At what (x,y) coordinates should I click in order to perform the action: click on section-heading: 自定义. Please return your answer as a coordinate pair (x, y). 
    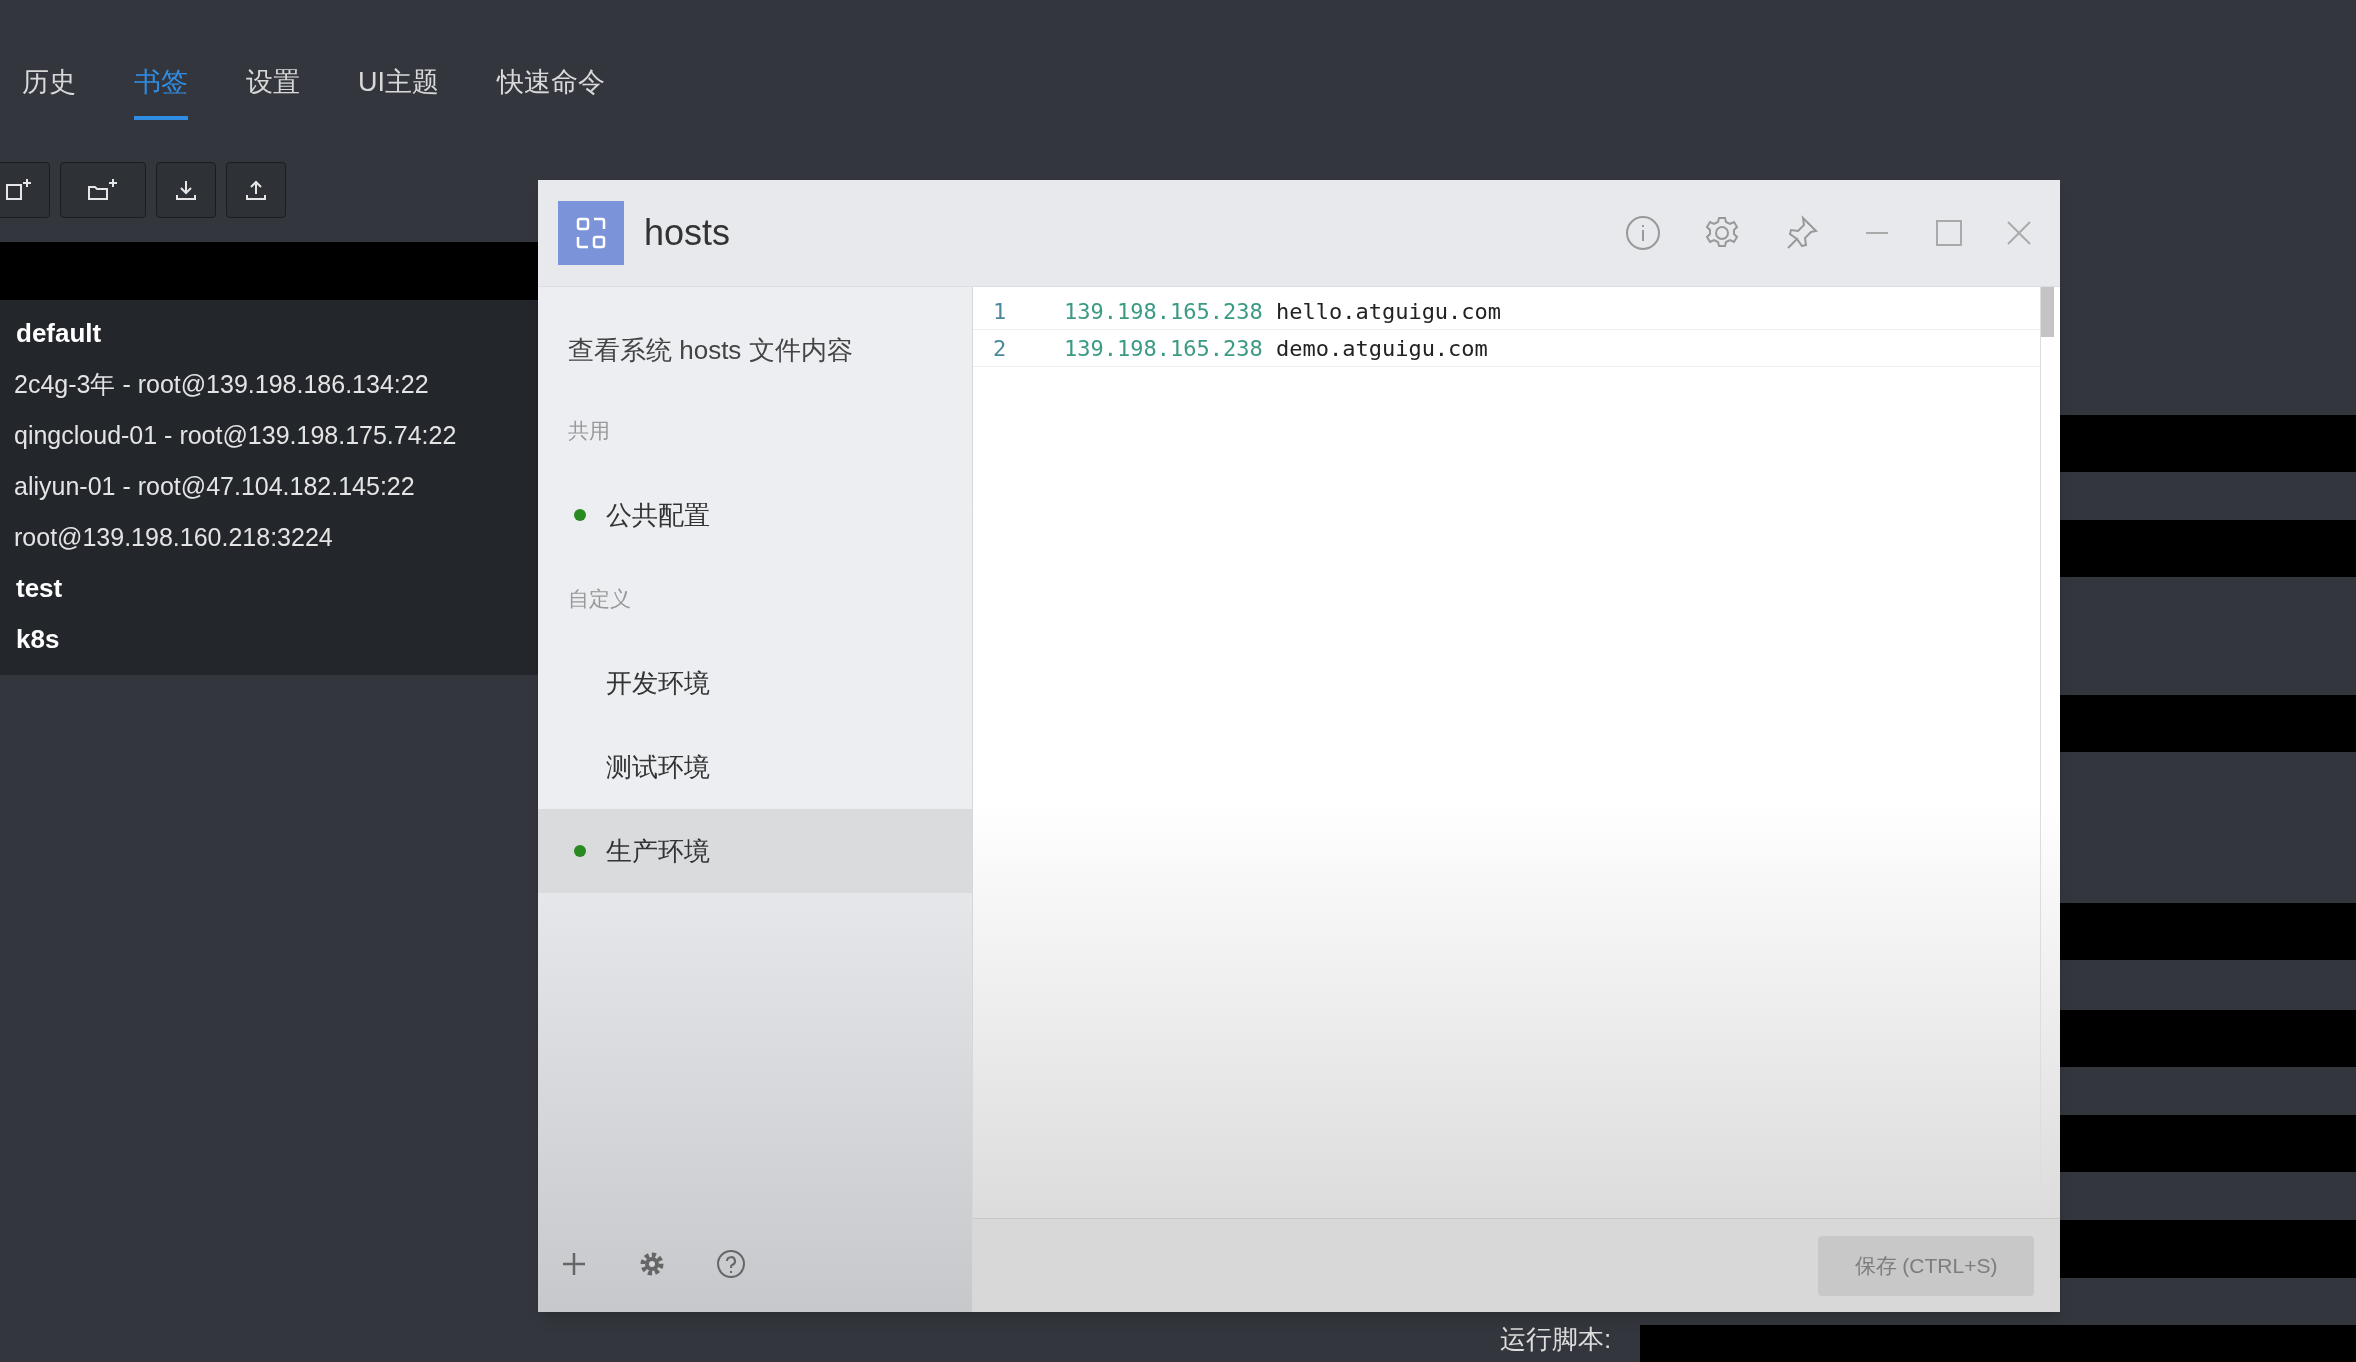
    Looking at the image, I should click on (599, 599).